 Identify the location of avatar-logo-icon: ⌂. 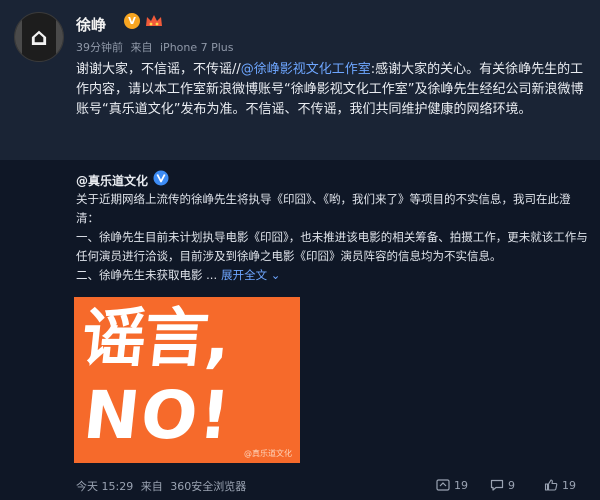
(39, 37).